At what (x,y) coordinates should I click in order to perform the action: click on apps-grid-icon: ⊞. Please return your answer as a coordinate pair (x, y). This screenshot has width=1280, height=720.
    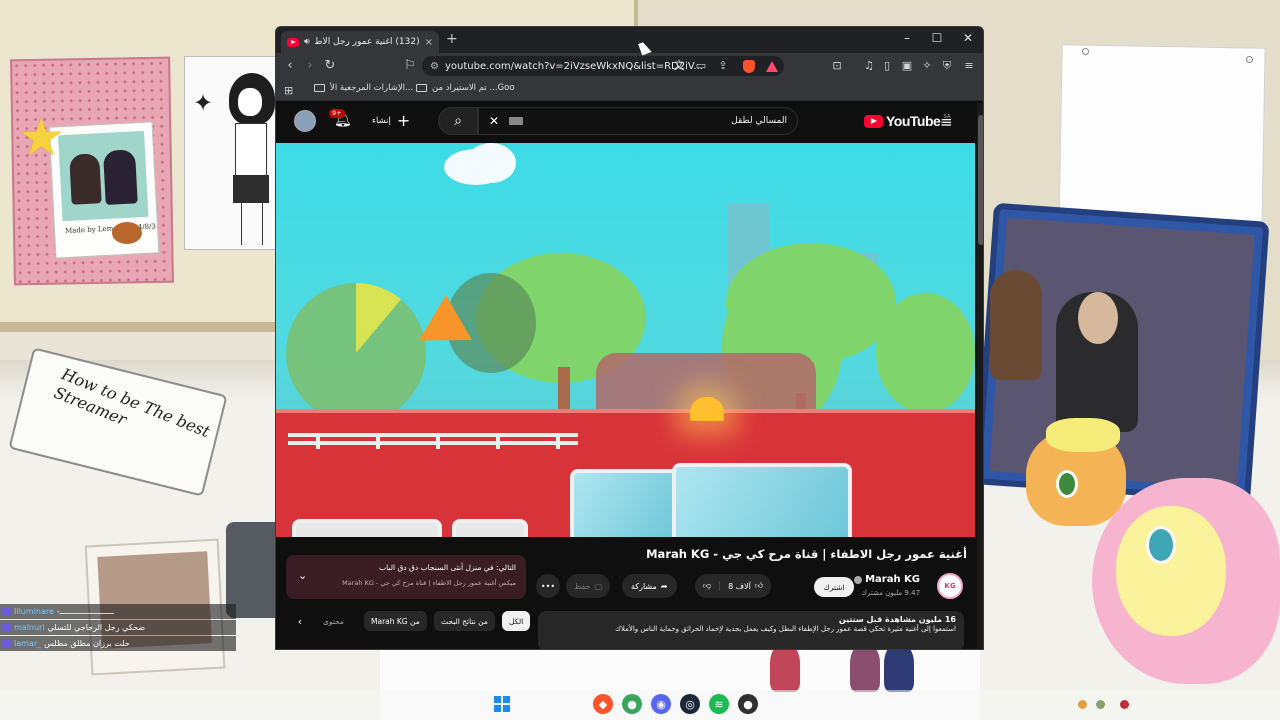
    Looking at the image, I should click on (288, 90).